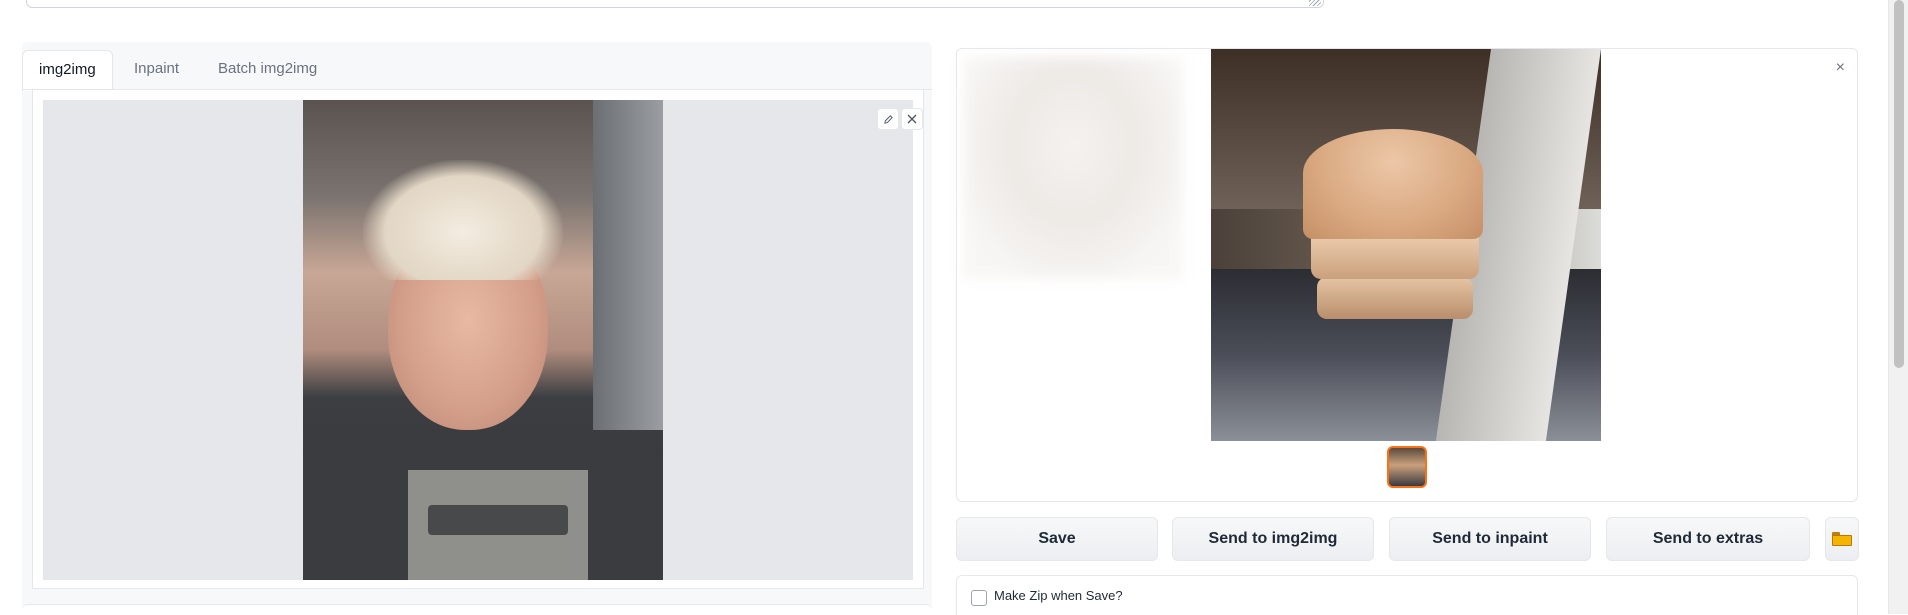 The width and height of the screenshot is (1908, 615). I want to click on send-to-img2img-button: Send to img2img, so click(1273, 539).